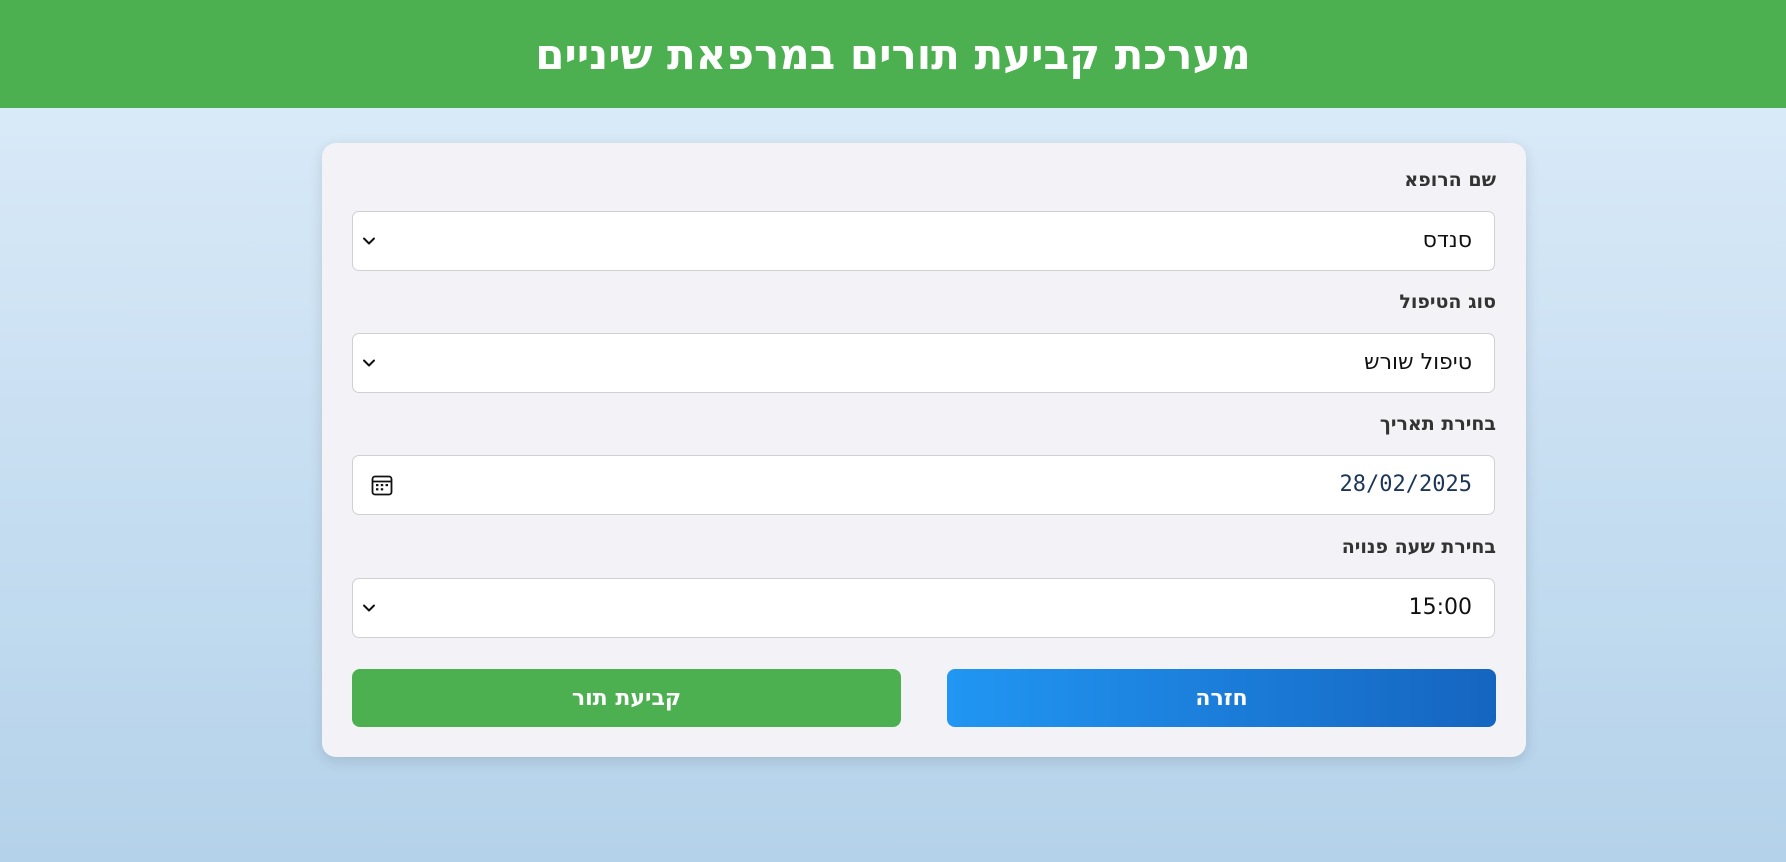 The width and height of the screenshot is (1786, 862). I want to click on treatment-label: סוג הטיפול, so click(1447, 302).